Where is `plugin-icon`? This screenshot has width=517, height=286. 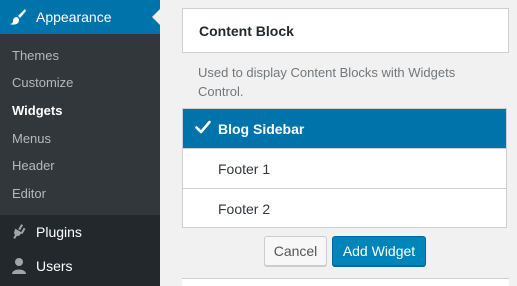
plugin-icon is located at coordinates (19, 232).